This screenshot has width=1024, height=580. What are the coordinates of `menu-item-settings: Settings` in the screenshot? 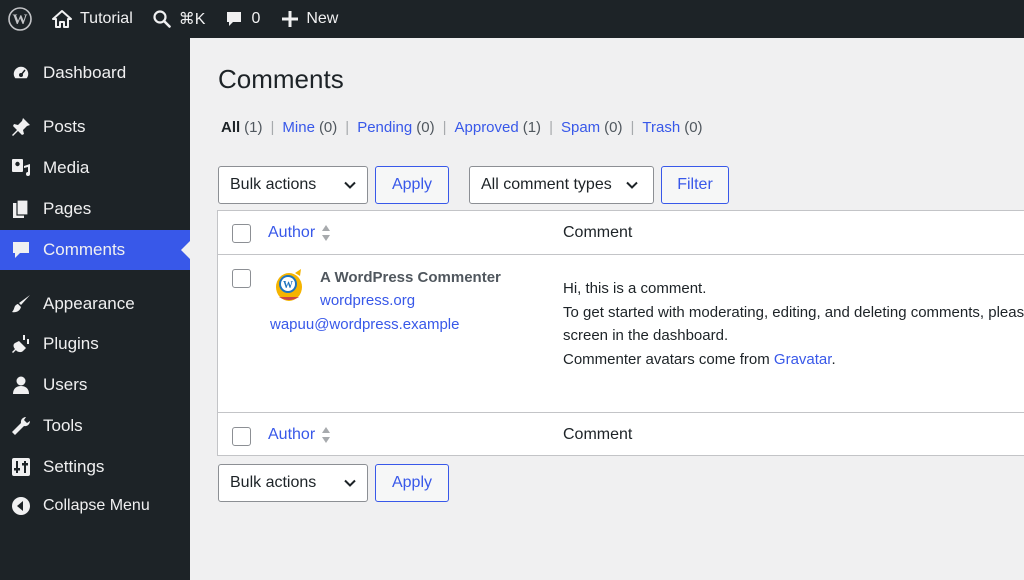 It's located at (95, 467).